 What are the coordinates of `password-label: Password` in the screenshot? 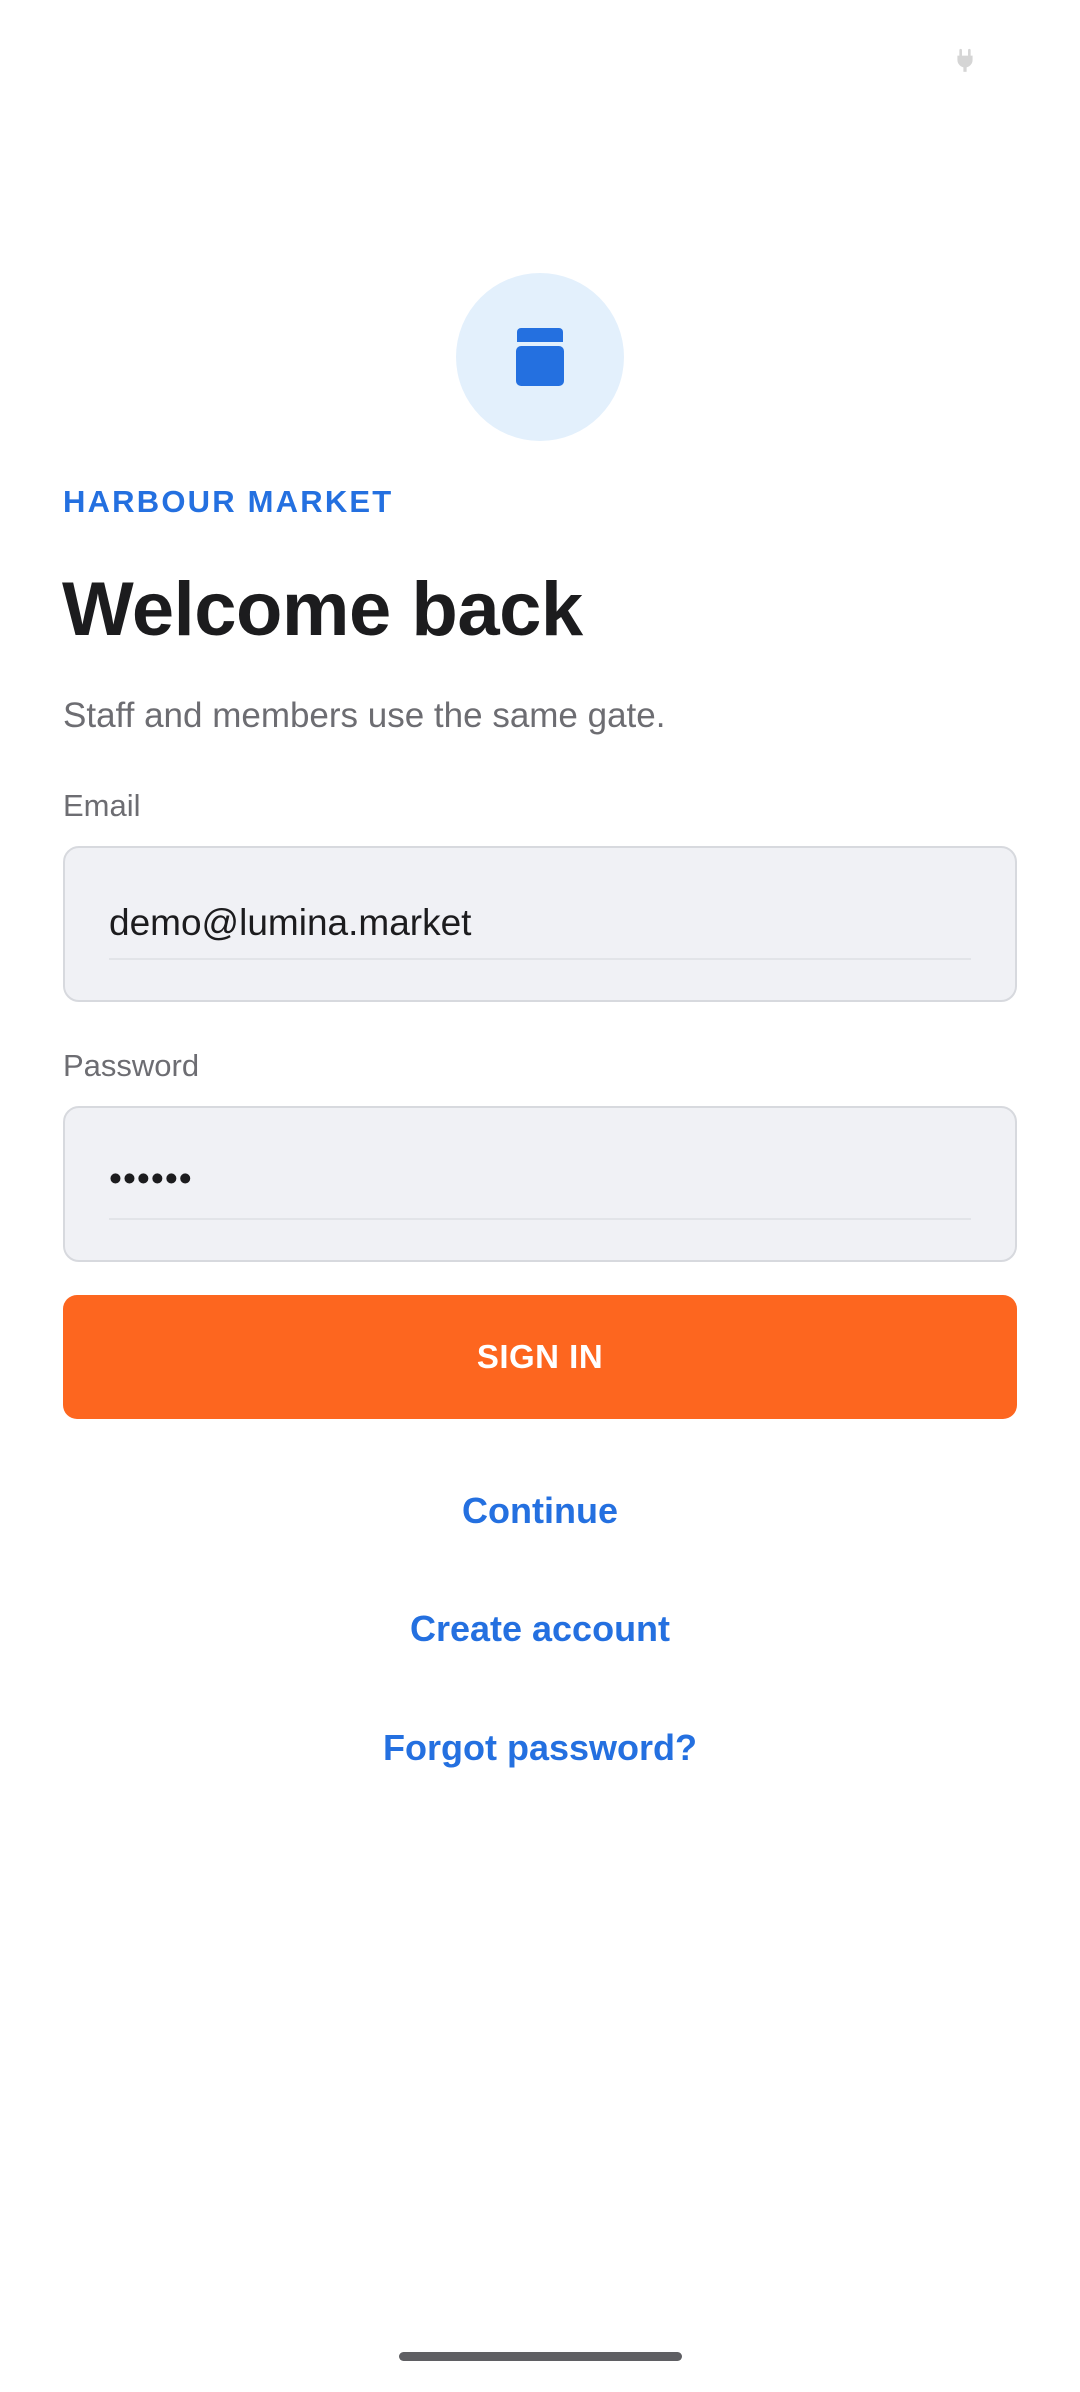 It's located at (131, 1065).